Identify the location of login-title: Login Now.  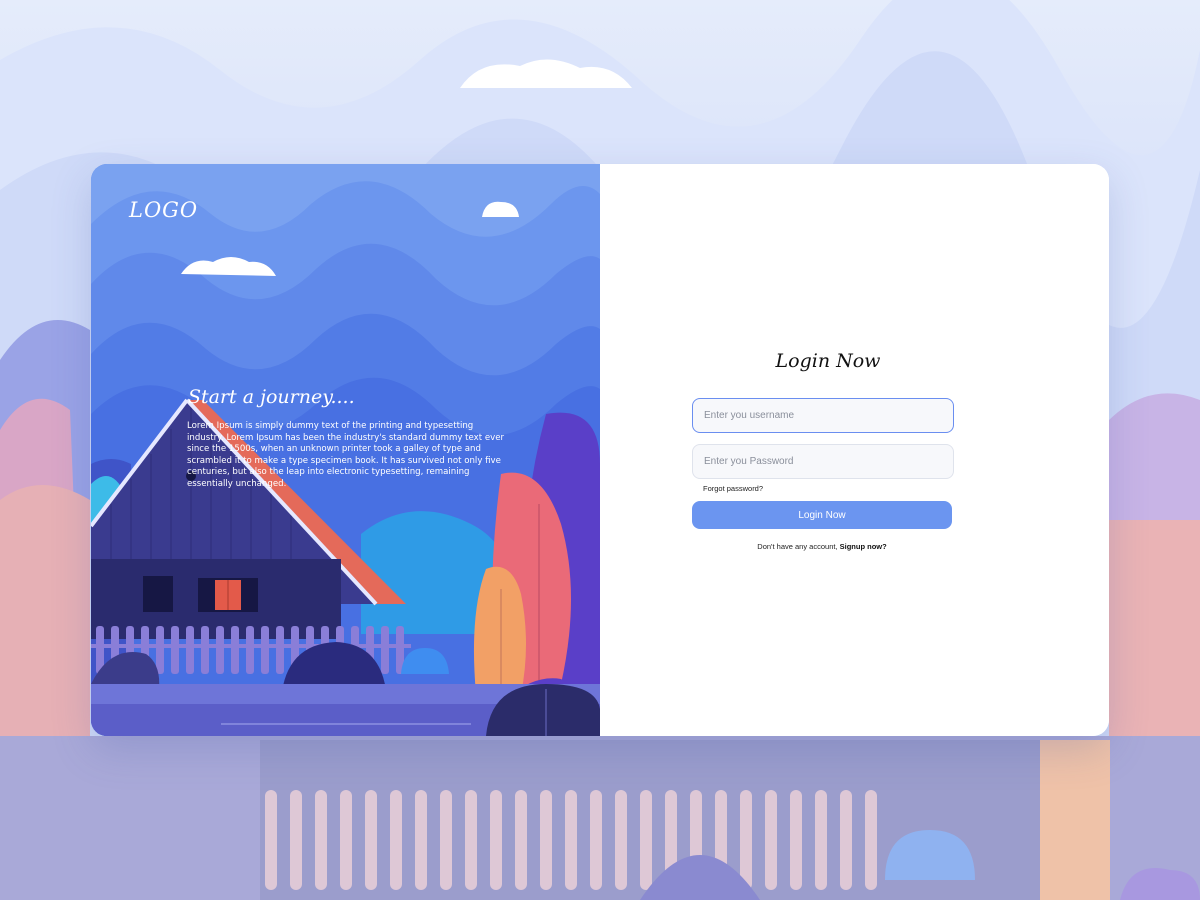
(828, 361).